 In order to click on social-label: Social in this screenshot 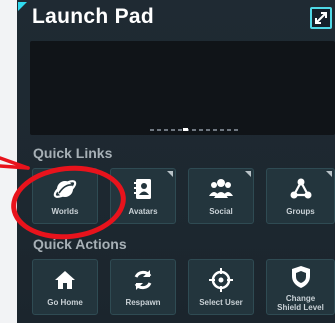, I will do `click(221, 211)`.